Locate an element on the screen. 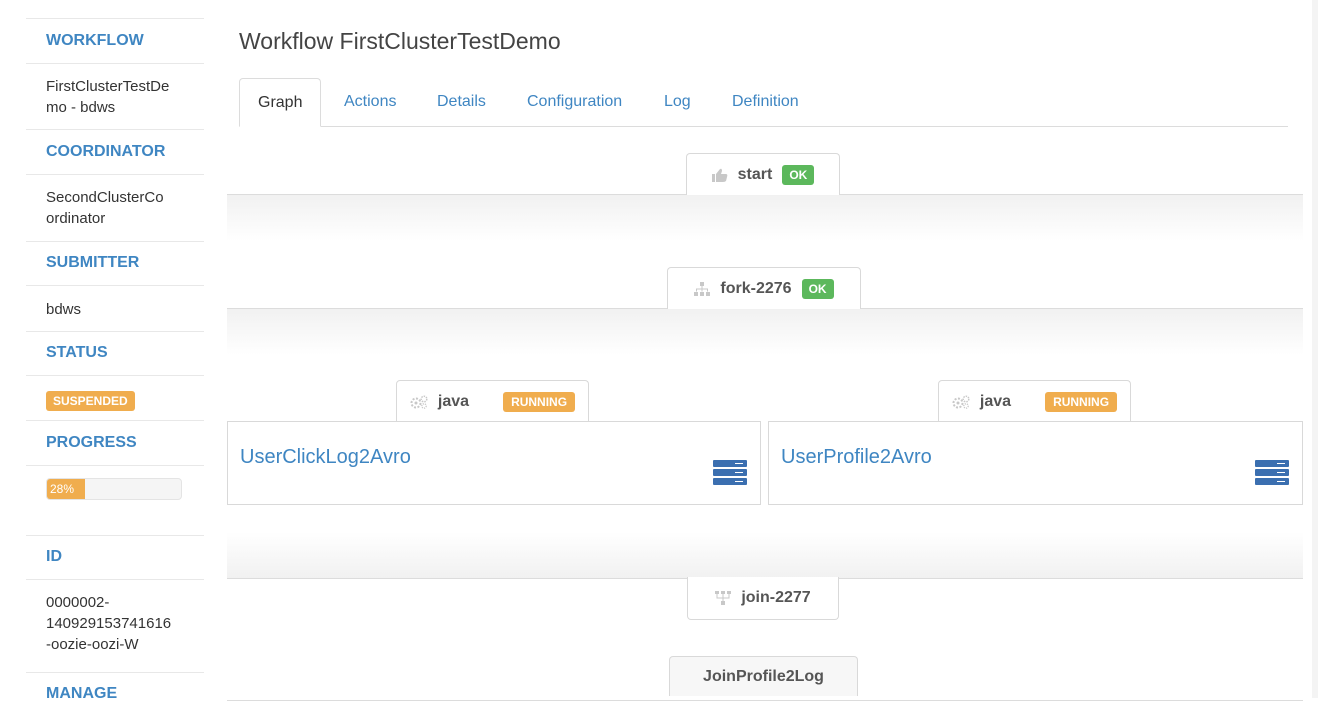 The image size is (1318, 703). progress-label: PROGRESS is located at coordinates (91, 442).